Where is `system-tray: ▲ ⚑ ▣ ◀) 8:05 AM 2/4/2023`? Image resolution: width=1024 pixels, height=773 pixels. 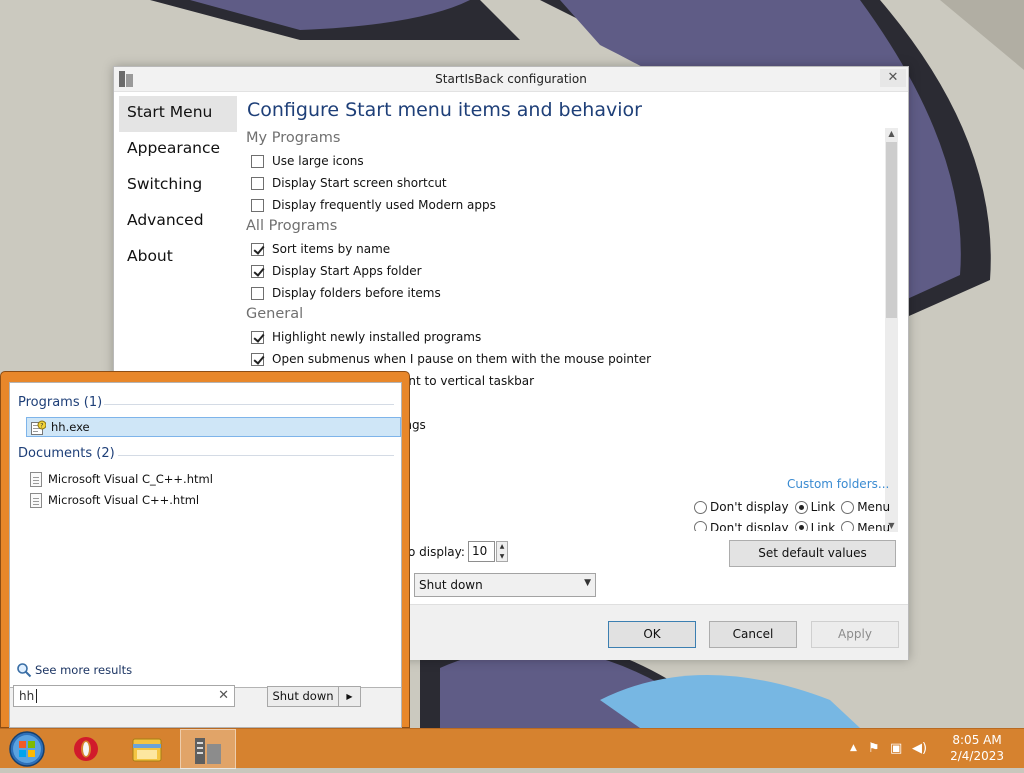 system-tray: ▲ ⚑ ▣ ◀) 8:05 AM 2/4/2023 is located at coordinates (924, 749).